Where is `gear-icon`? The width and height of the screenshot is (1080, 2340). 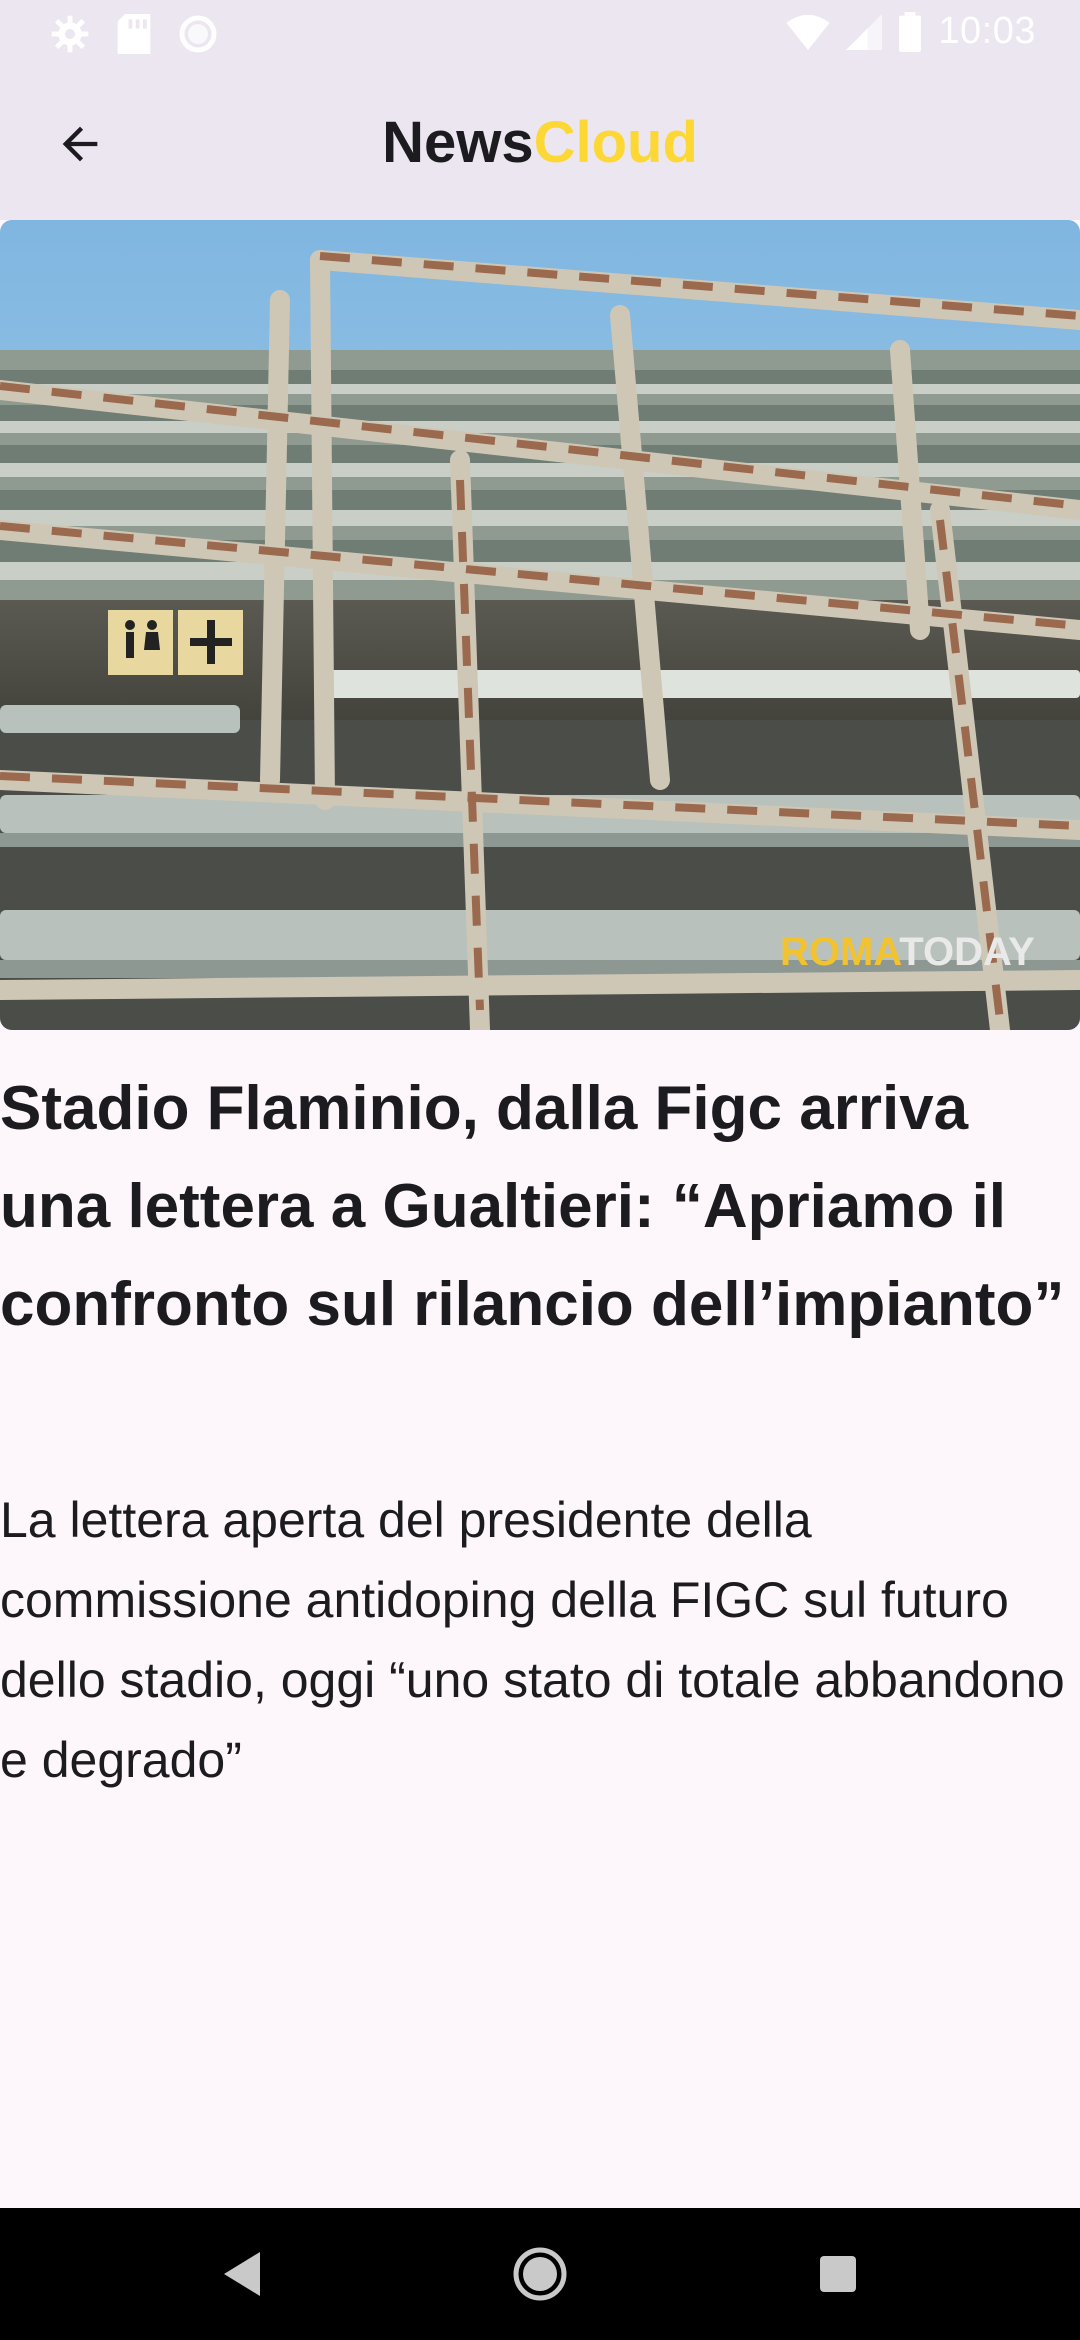 gear-icon is located at coordinates (70, 34).